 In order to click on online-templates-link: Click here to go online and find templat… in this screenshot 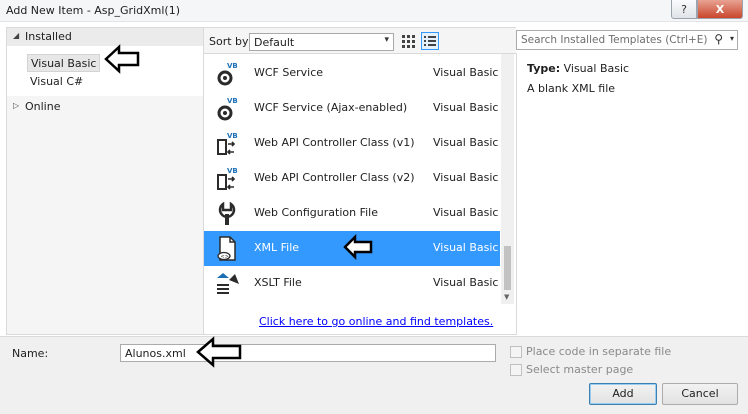, I will do `click(376, 321)`.